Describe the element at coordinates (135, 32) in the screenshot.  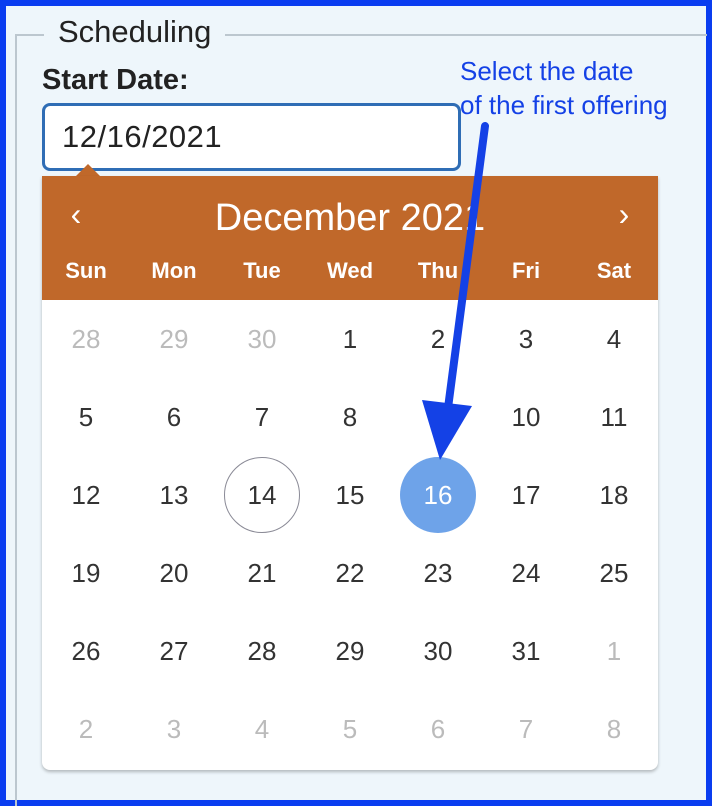
I see `fieldset-legend: Scheduling` at that location.